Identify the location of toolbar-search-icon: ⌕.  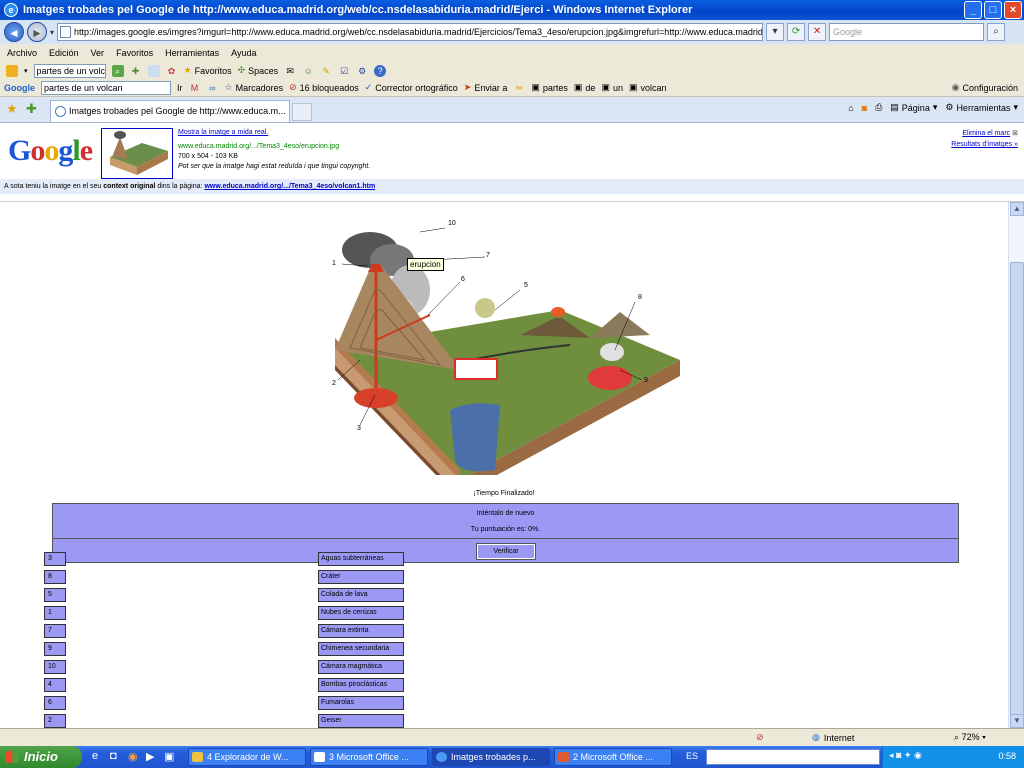
(117, 70).